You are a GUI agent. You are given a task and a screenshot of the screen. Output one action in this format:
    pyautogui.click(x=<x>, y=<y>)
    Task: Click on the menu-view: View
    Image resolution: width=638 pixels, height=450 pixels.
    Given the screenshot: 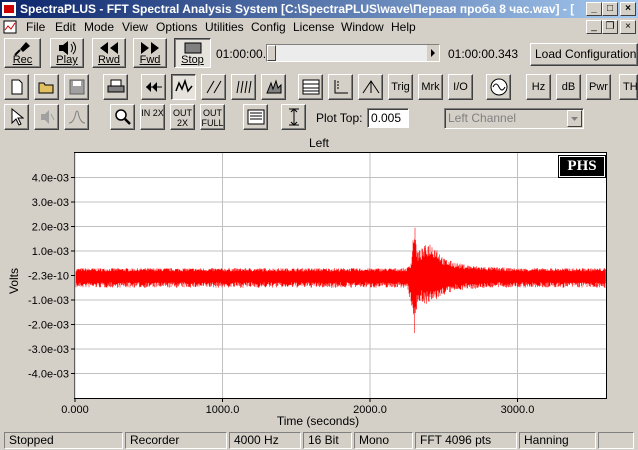 What is the action you would take?
    pyautogui.click(x=135, y=27)
    